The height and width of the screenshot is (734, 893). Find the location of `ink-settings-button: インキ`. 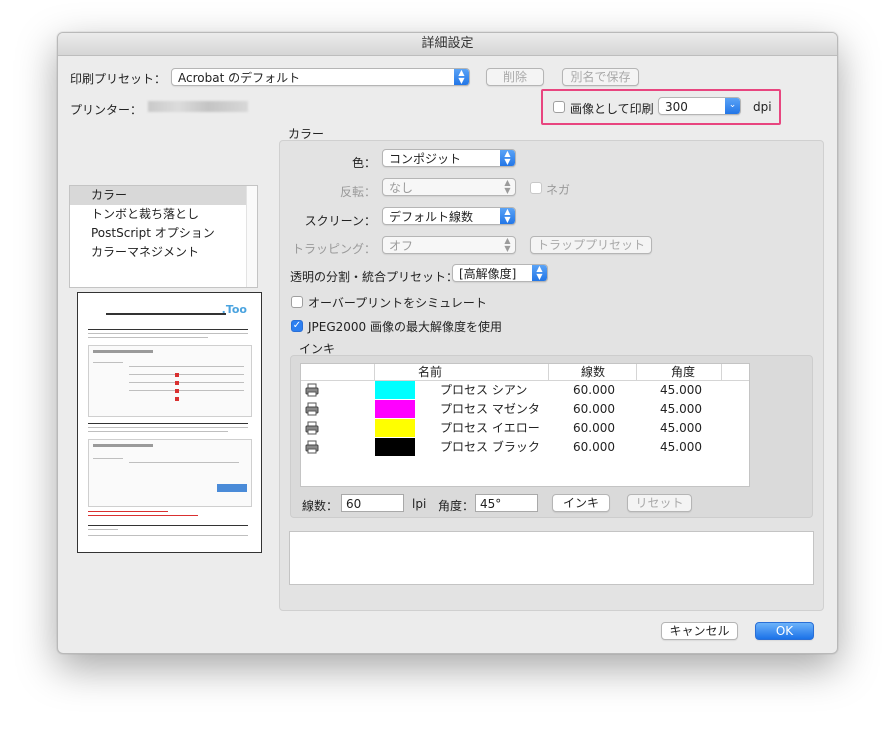

ink-settings-button: インキ is located at coordinates (581, 503).